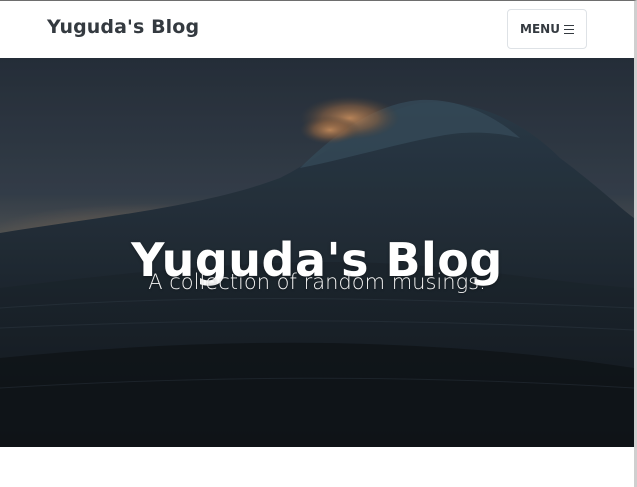 The image size is (637, 487). Describe the element at coordinates (317, 282) in the screenshot. I see `hero-subtitle: A collection of random musings.` at that location.